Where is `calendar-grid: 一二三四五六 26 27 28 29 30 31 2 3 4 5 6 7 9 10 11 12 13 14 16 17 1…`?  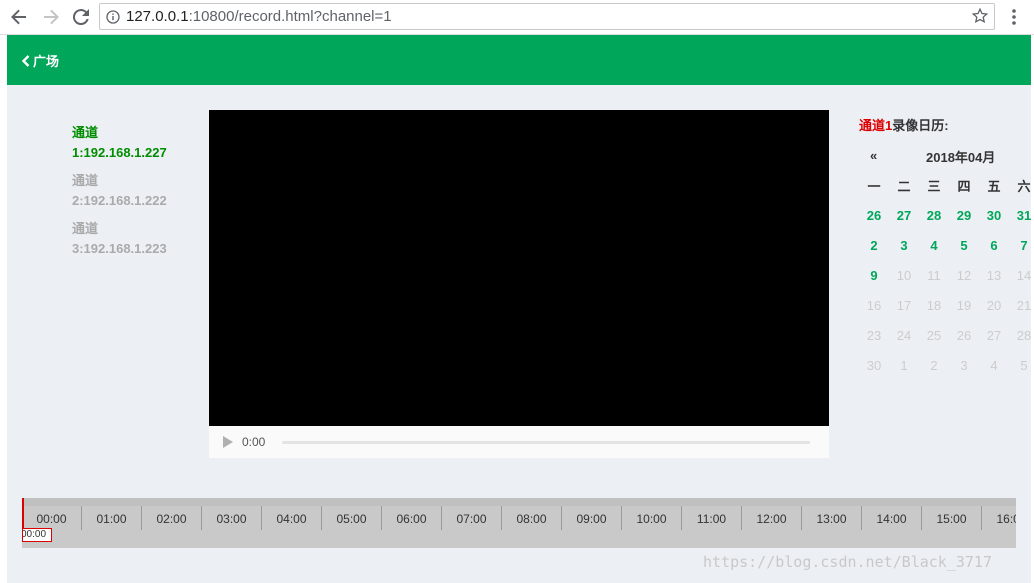 calendar-grid: 一二三四五六 26 27 28 29 30 31 2 3 4 5 6 7 9 10 11 12 13 14 16 17 1… is located at coordinates (945, 275).